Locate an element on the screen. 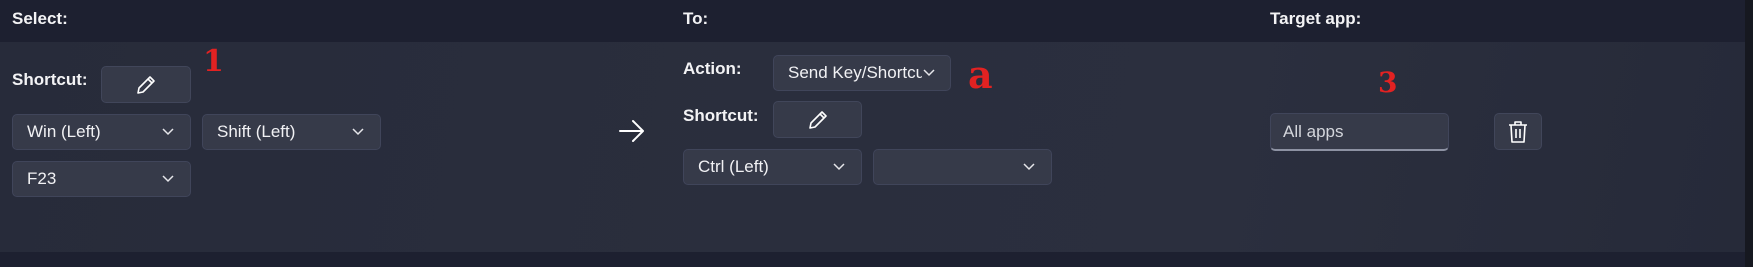  select-key-1-value: Win (Left) is located at coordinates (64, 131).